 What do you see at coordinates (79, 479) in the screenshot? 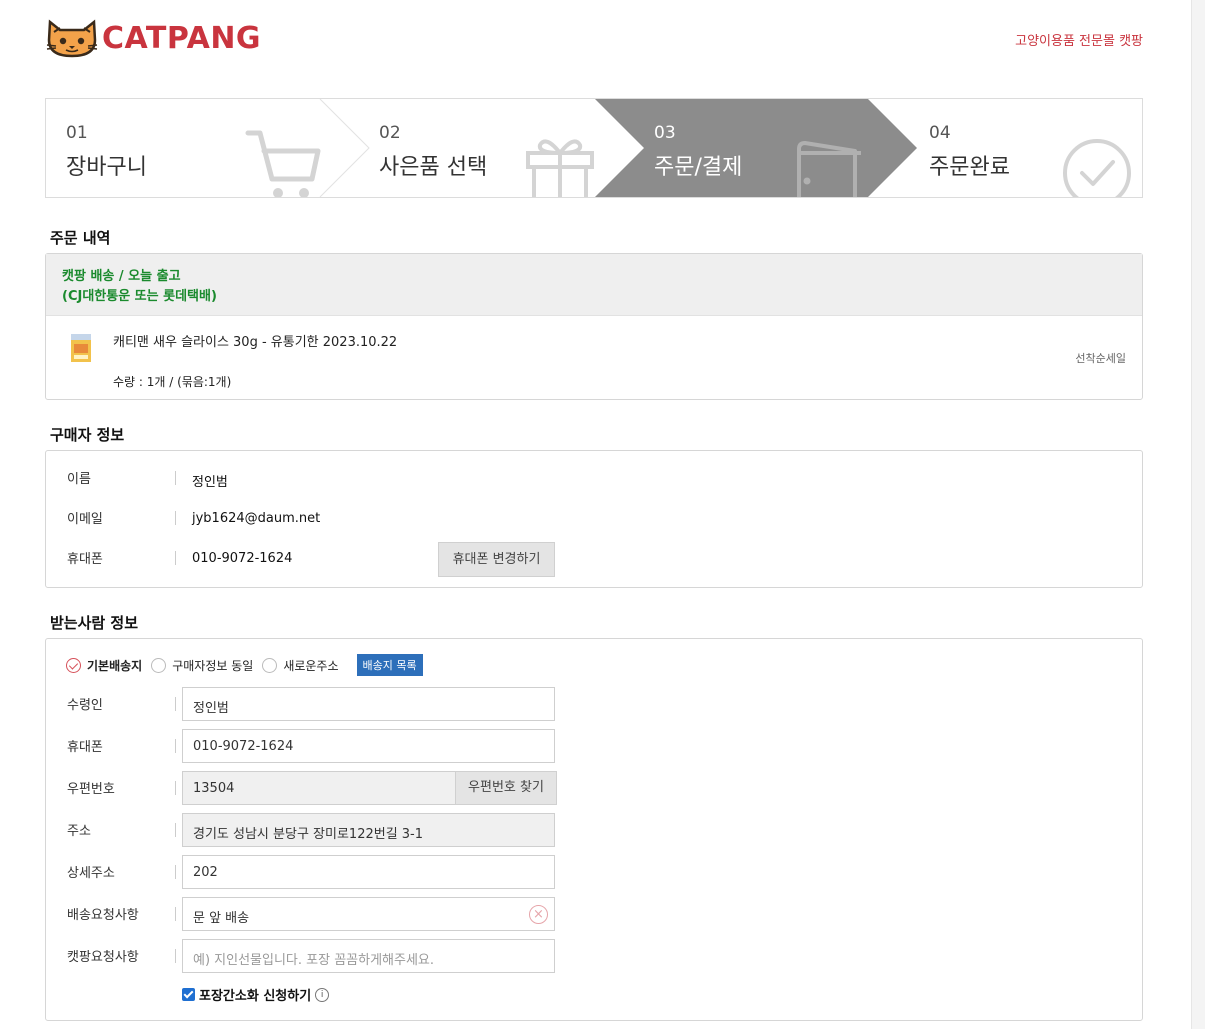
I see `buyer-name-label: 이름` at bounding box center [79, 479].